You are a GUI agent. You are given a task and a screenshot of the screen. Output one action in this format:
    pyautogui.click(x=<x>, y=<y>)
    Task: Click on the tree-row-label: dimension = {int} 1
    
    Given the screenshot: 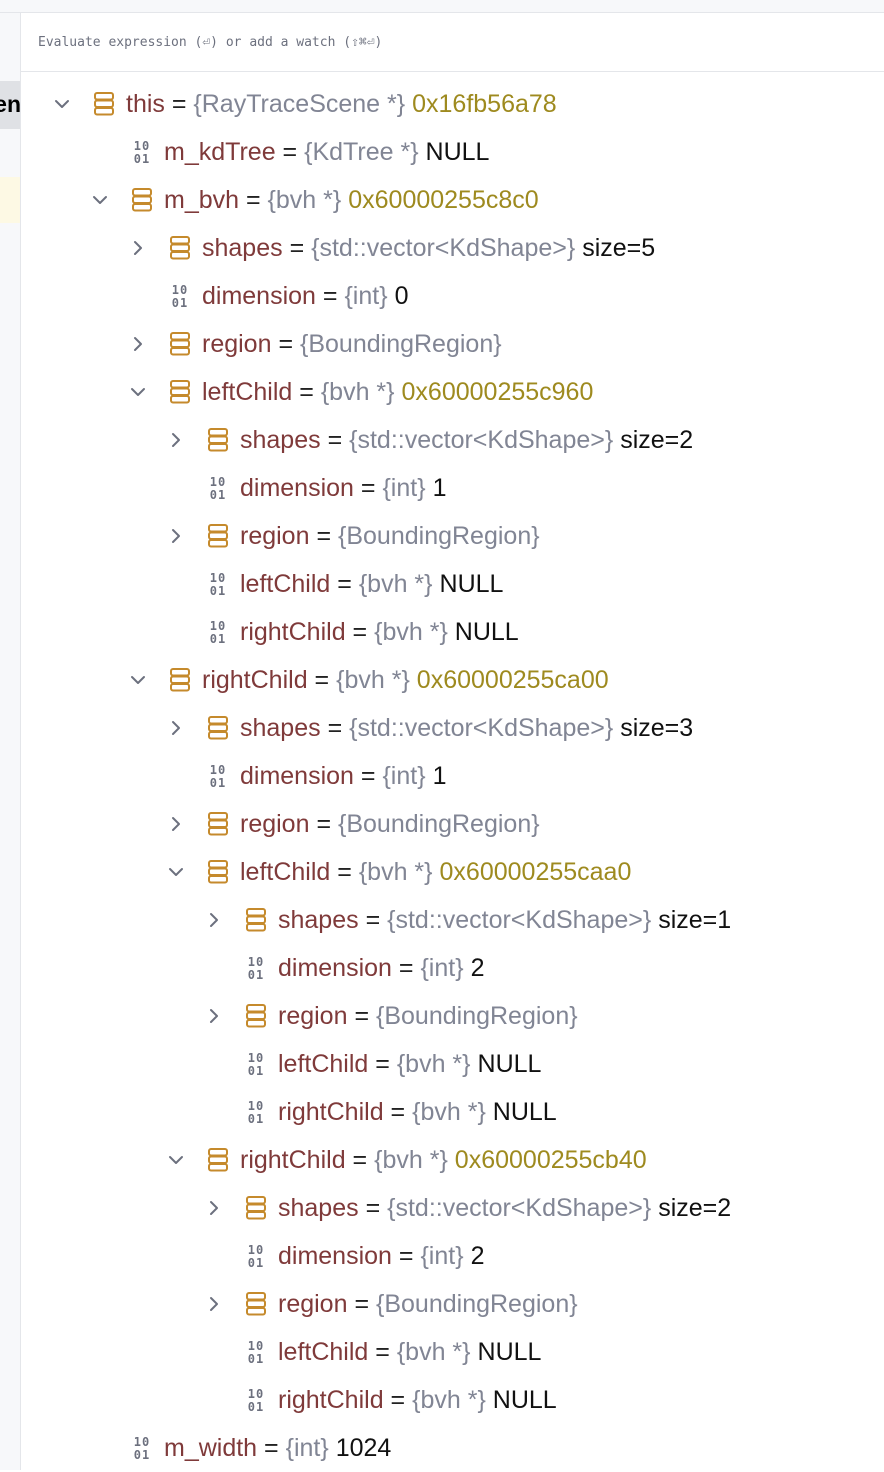 What is the action you would take?
    pyautogui.click(x=343, y=776)
    